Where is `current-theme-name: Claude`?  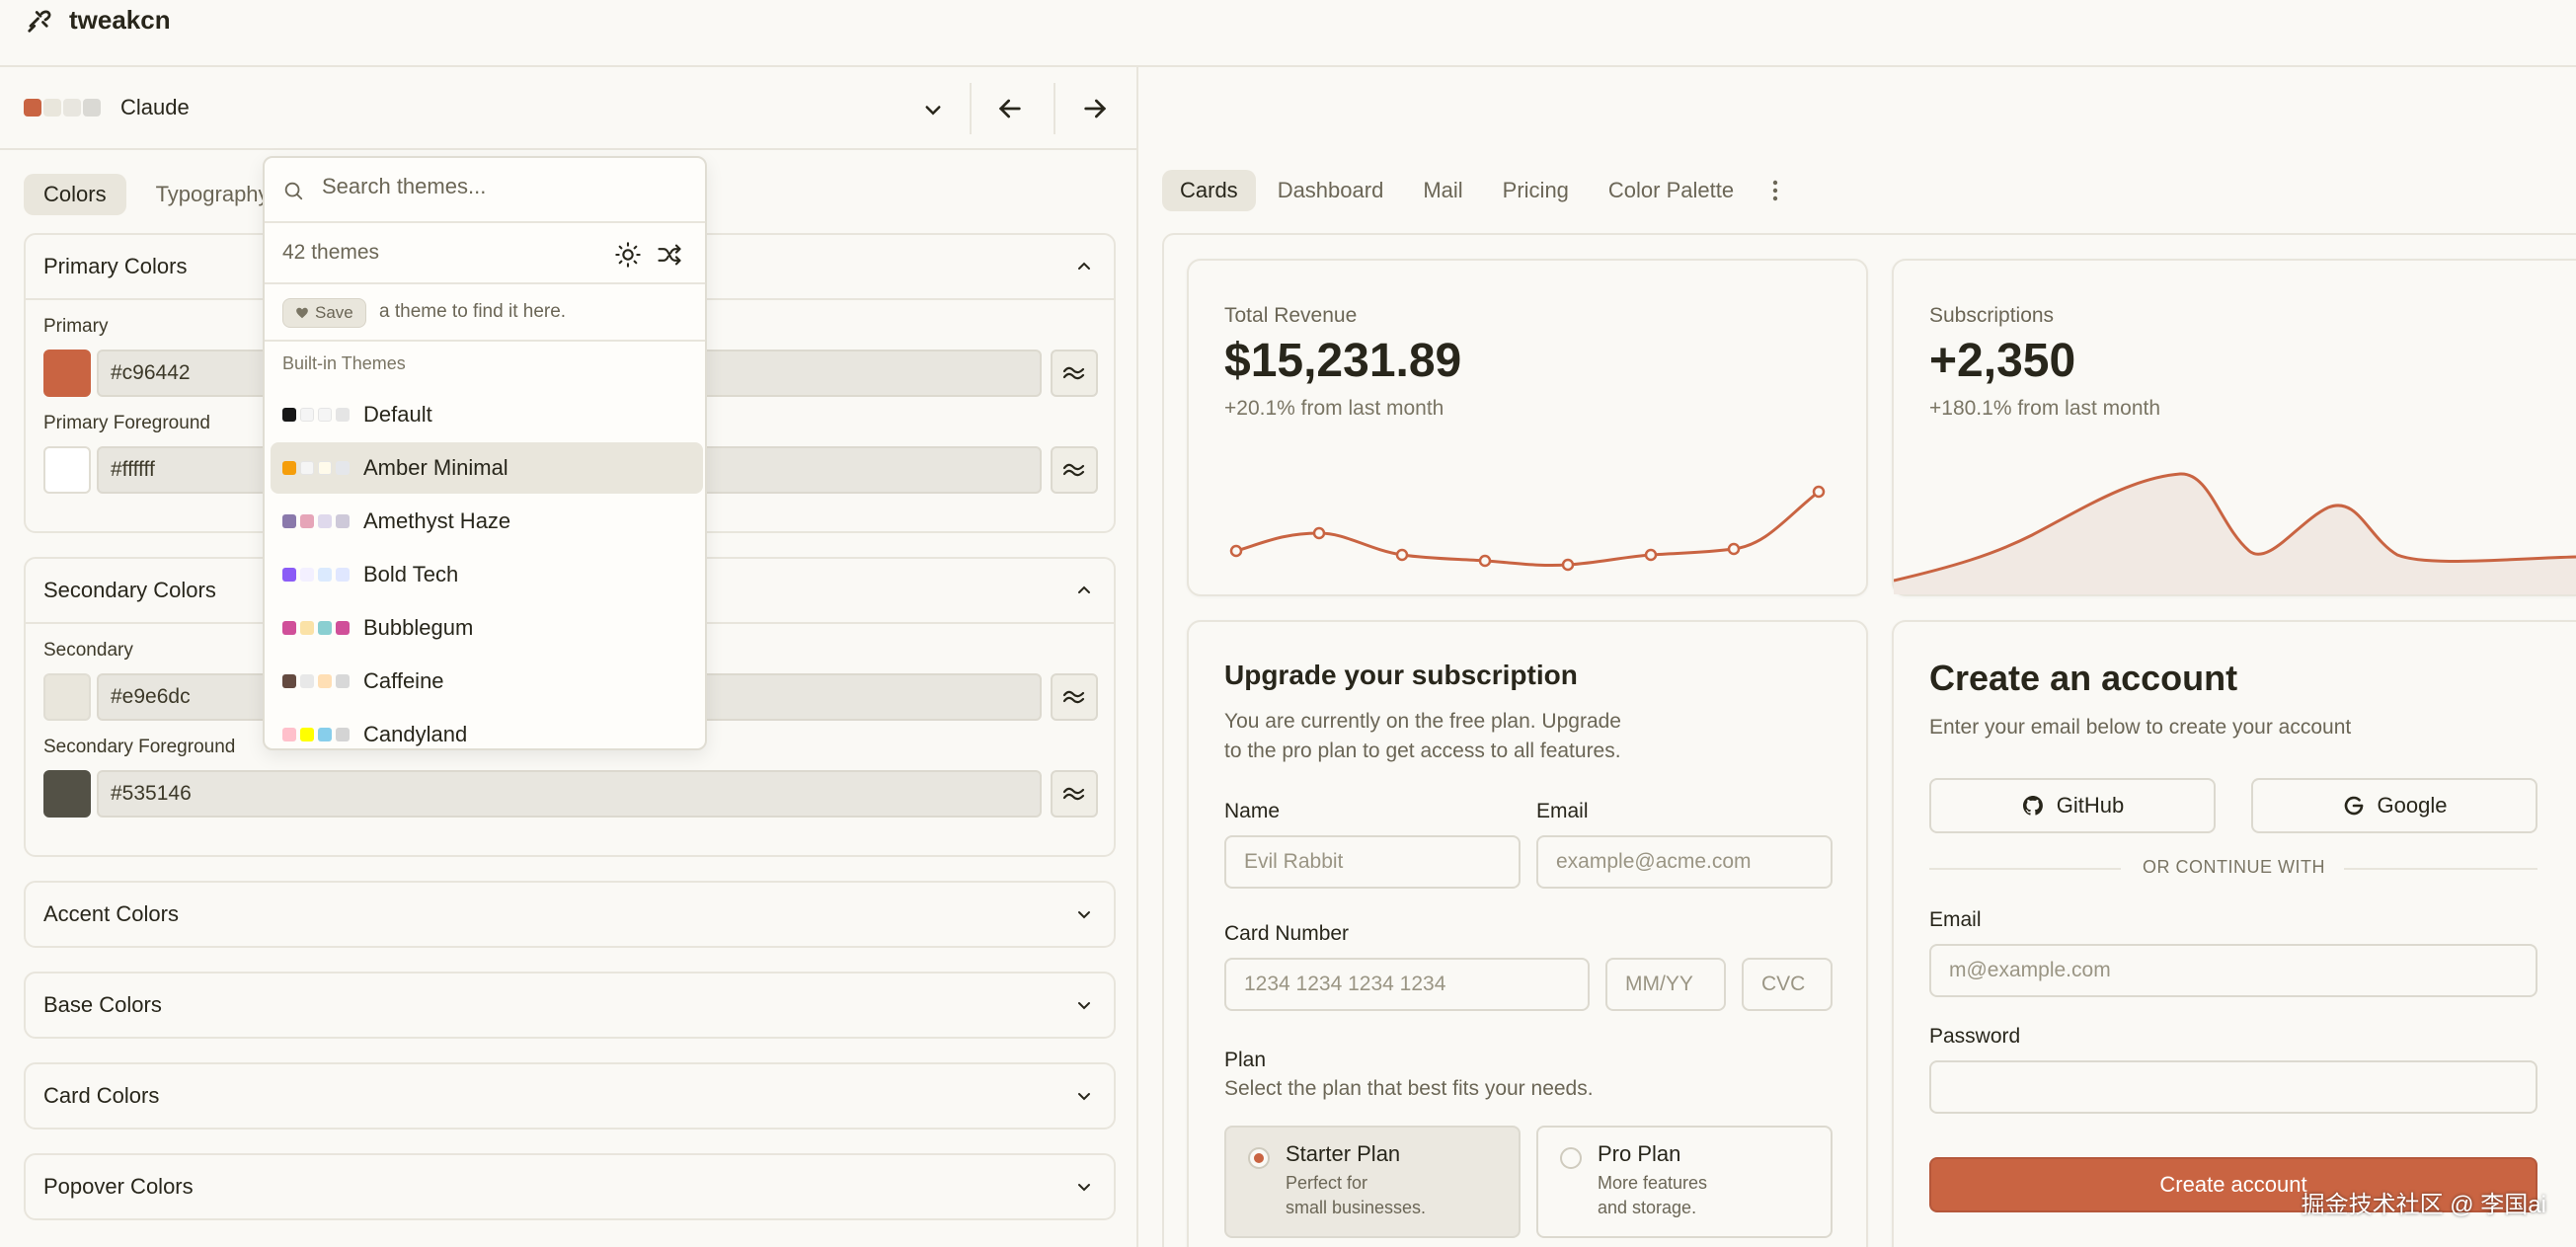
current-theme-name: Claude is located at coordinates (155, 107).